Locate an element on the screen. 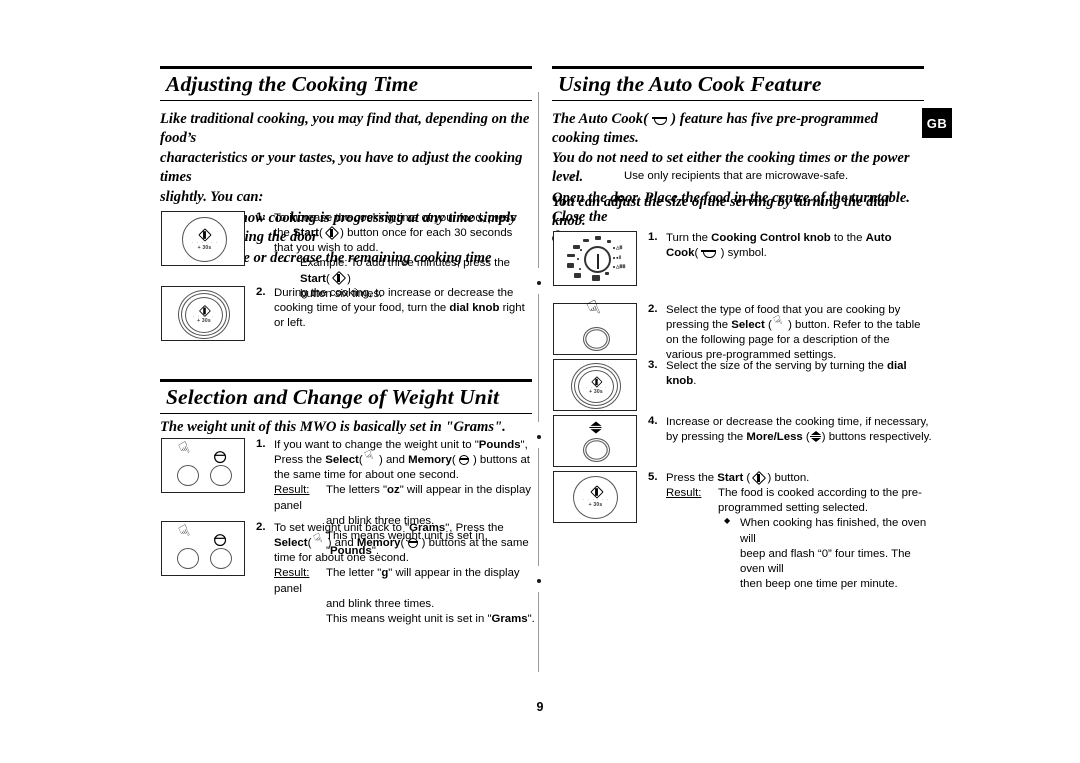 This screenshot has width=1080, height=763. intro-text: The Auto Cook( is located at coordinates (600, 119).